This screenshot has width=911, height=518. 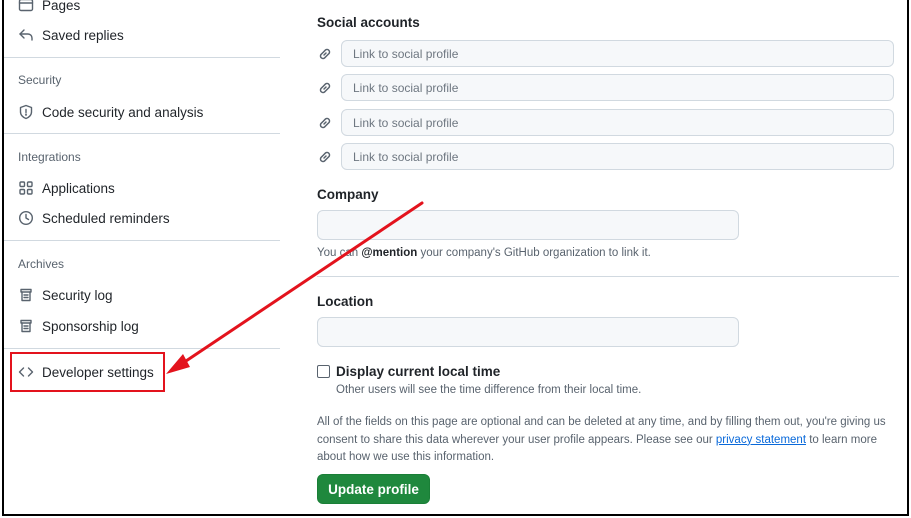 What do you see at coordinates (368, 22) in the screenshot?
I see `social-accounts-heading: Social accounts` at bounding box center [368, 22].